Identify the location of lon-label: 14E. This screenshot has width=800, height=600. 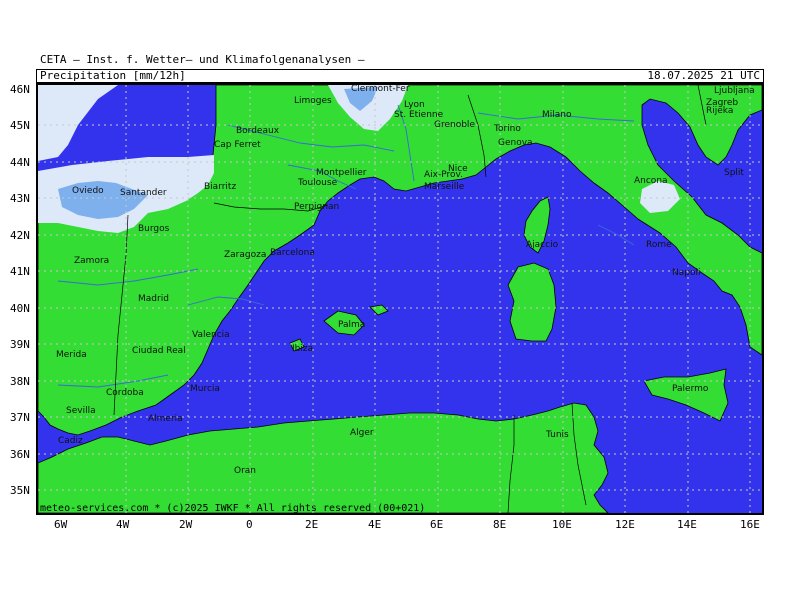
(687, 524).